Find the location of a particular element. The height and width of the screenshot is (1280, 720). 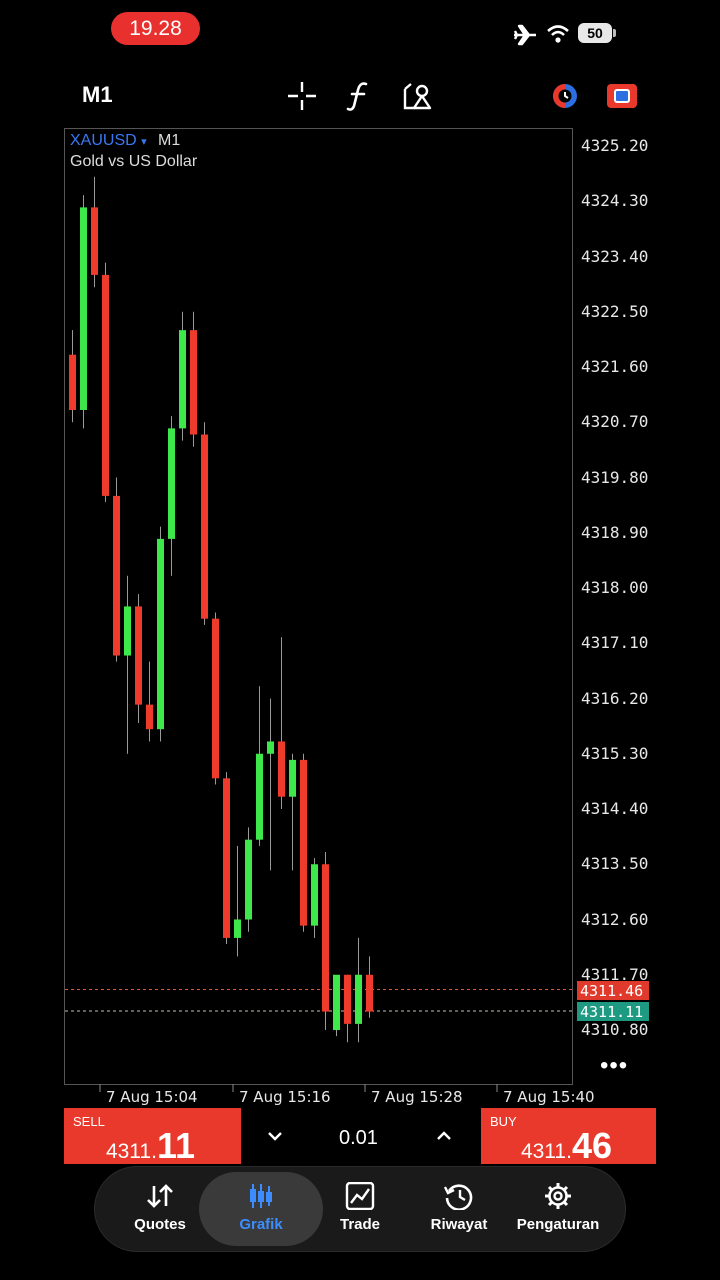

price-tick-label: 4322.50 is located at coordinates (615, 311).